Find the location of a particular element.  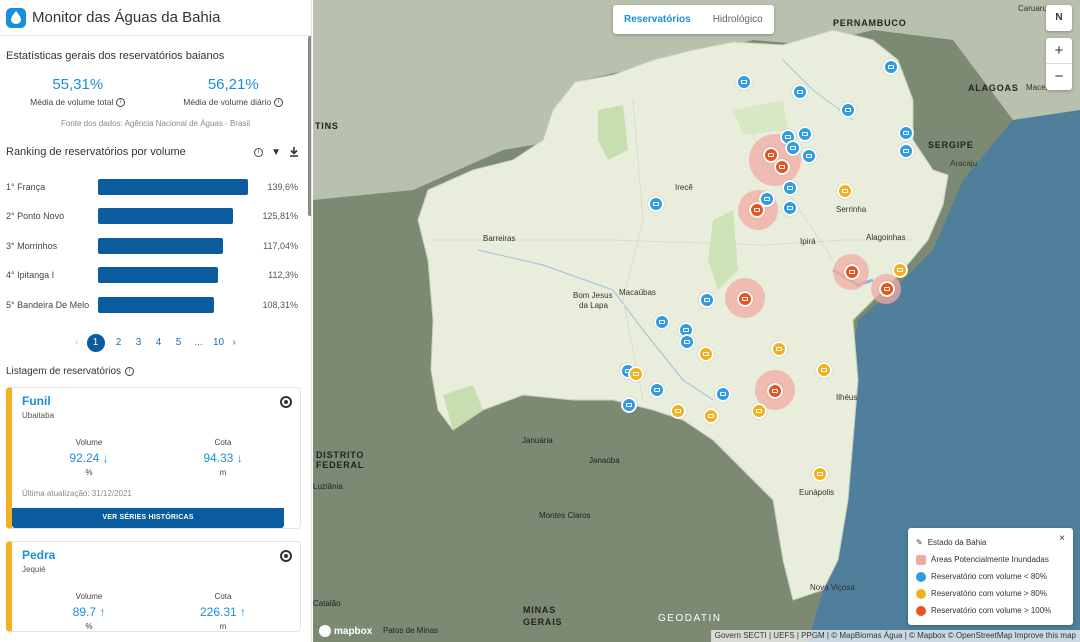

compass-icon: N is located at coordinates (1059, 18).